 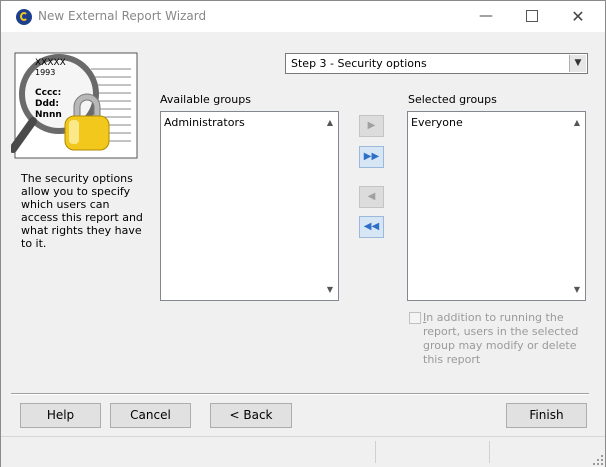 What do you see at coordinates (486, 16) in the screenshot?
I see `minimize-button: —` at bounding box center [486, 16].